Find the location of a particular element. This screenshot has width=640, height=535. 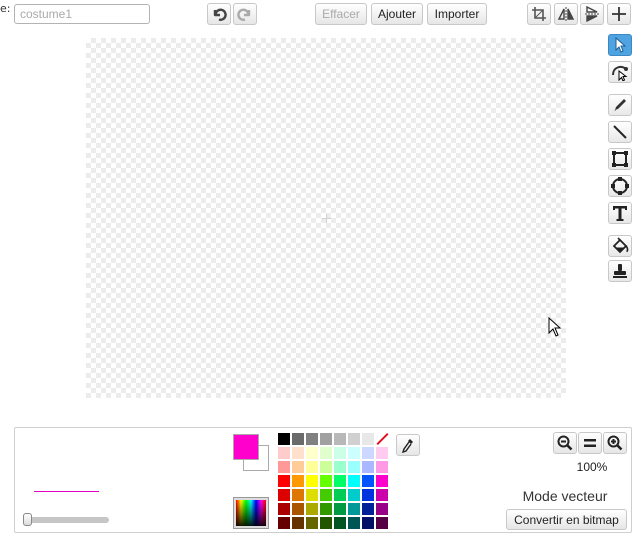

crop-button is located at coordinates (539, 14).